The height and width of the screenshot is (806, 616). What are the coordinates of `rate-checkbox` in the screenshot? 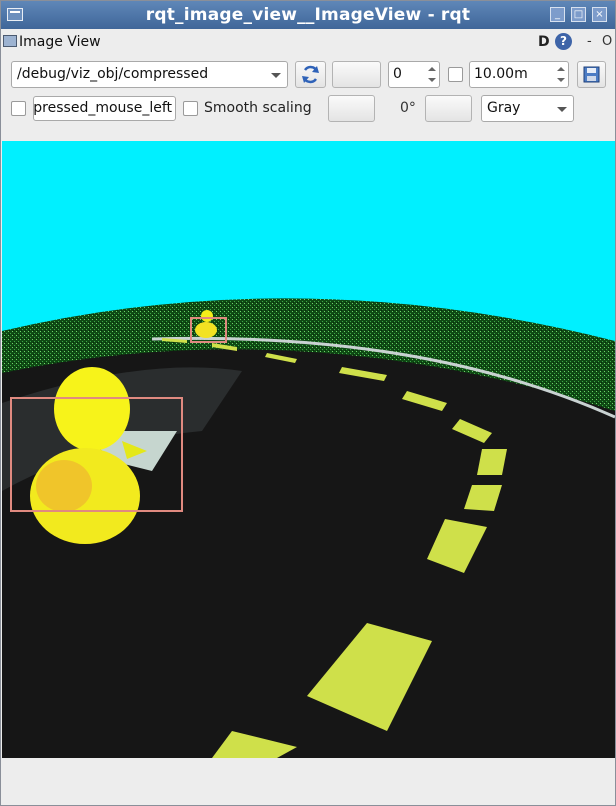 It's located at (455, 74).